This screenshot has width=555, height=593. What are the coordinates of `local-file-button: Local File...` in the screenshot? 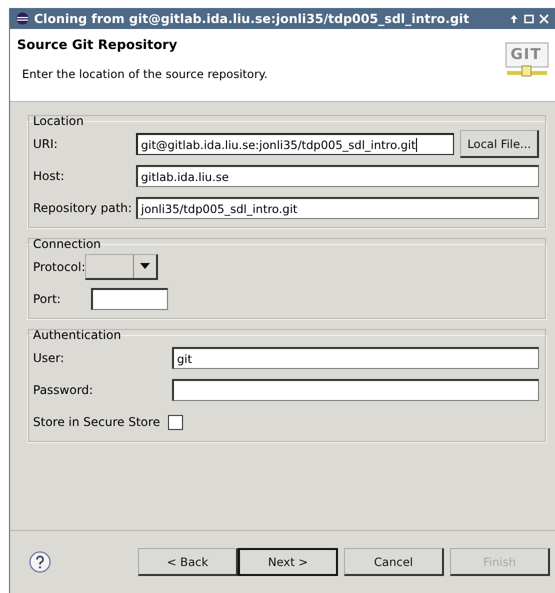 It's located at (499, 144).